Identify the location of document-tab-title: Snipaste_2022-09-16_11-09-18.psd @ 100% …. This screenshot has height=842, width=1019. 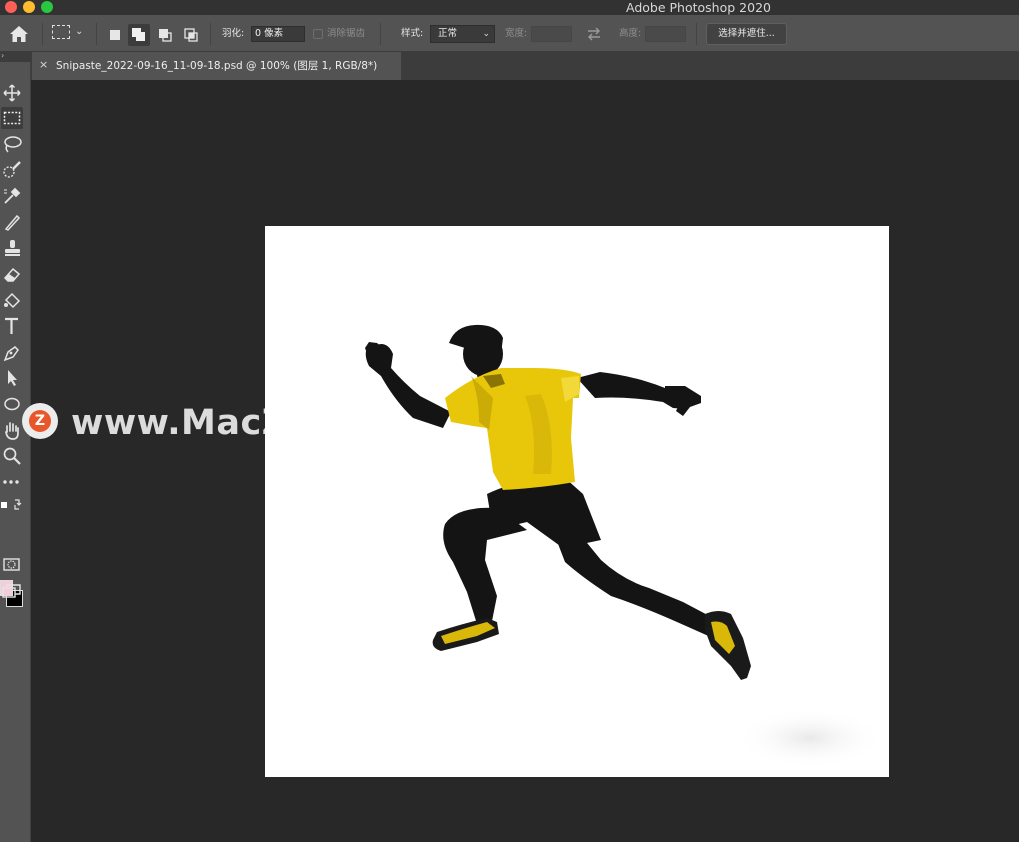
(217, 66).